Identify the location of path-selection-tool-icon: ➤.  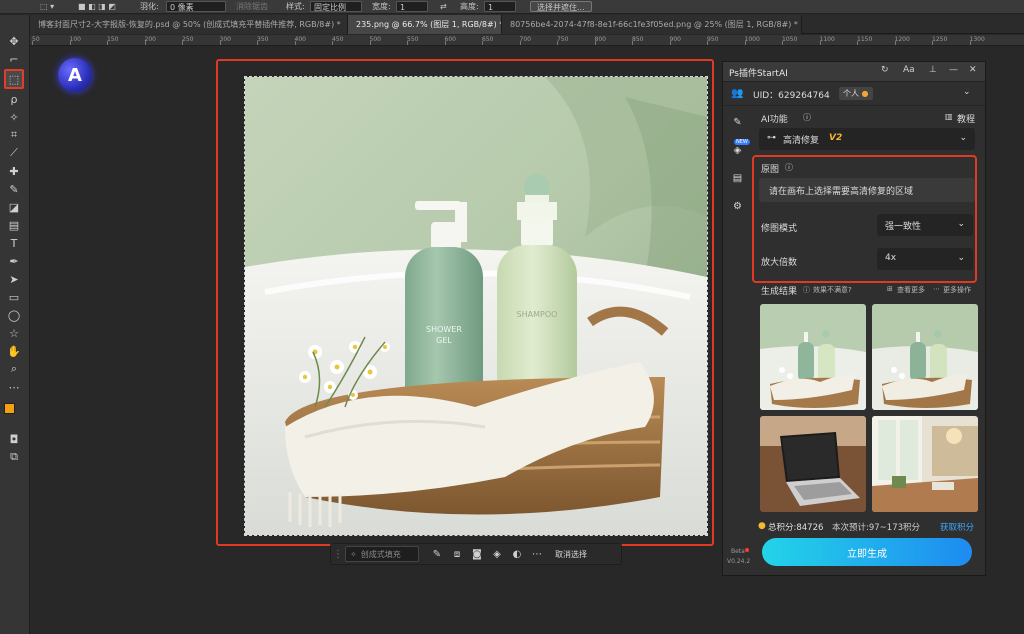
(14, 279).